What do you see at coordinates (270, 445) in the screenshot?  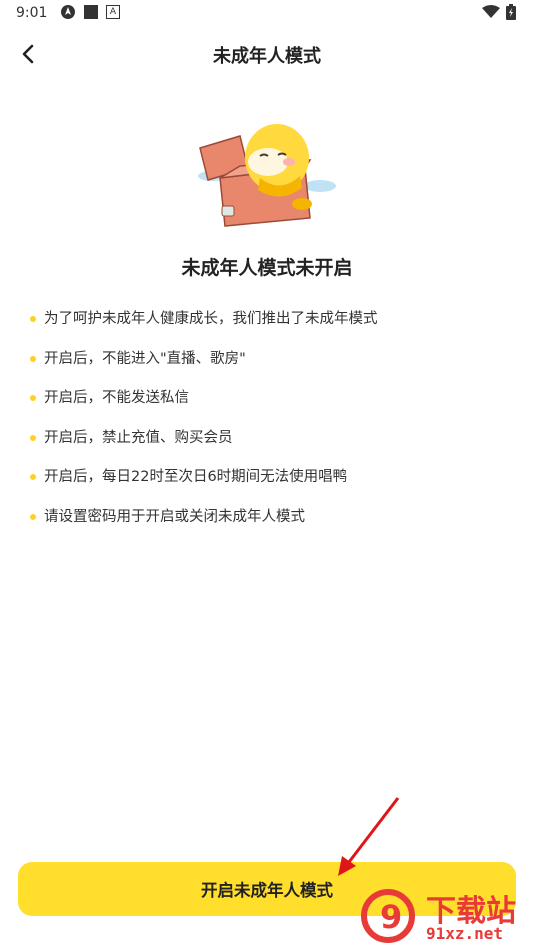 I see `list-item: 开启后，禁止充值、购买会员` at bounding box center [270, 445].